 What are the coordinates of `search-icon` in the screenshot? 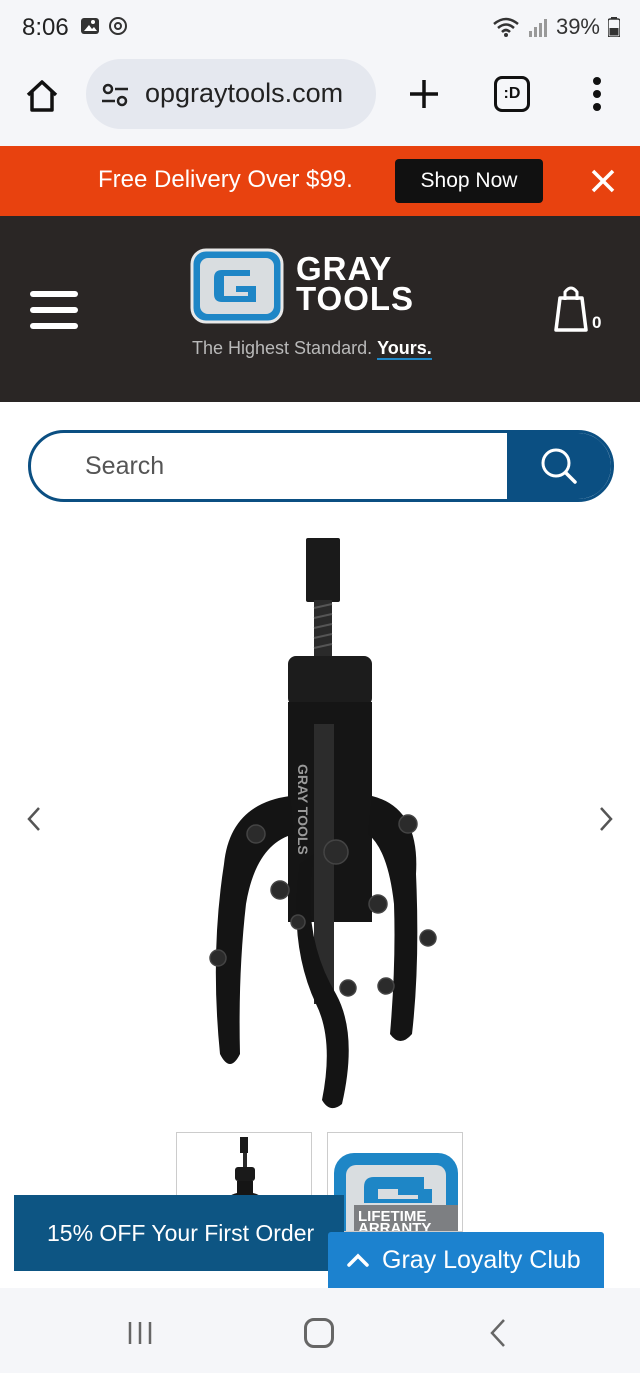 It's located at (559, 466).